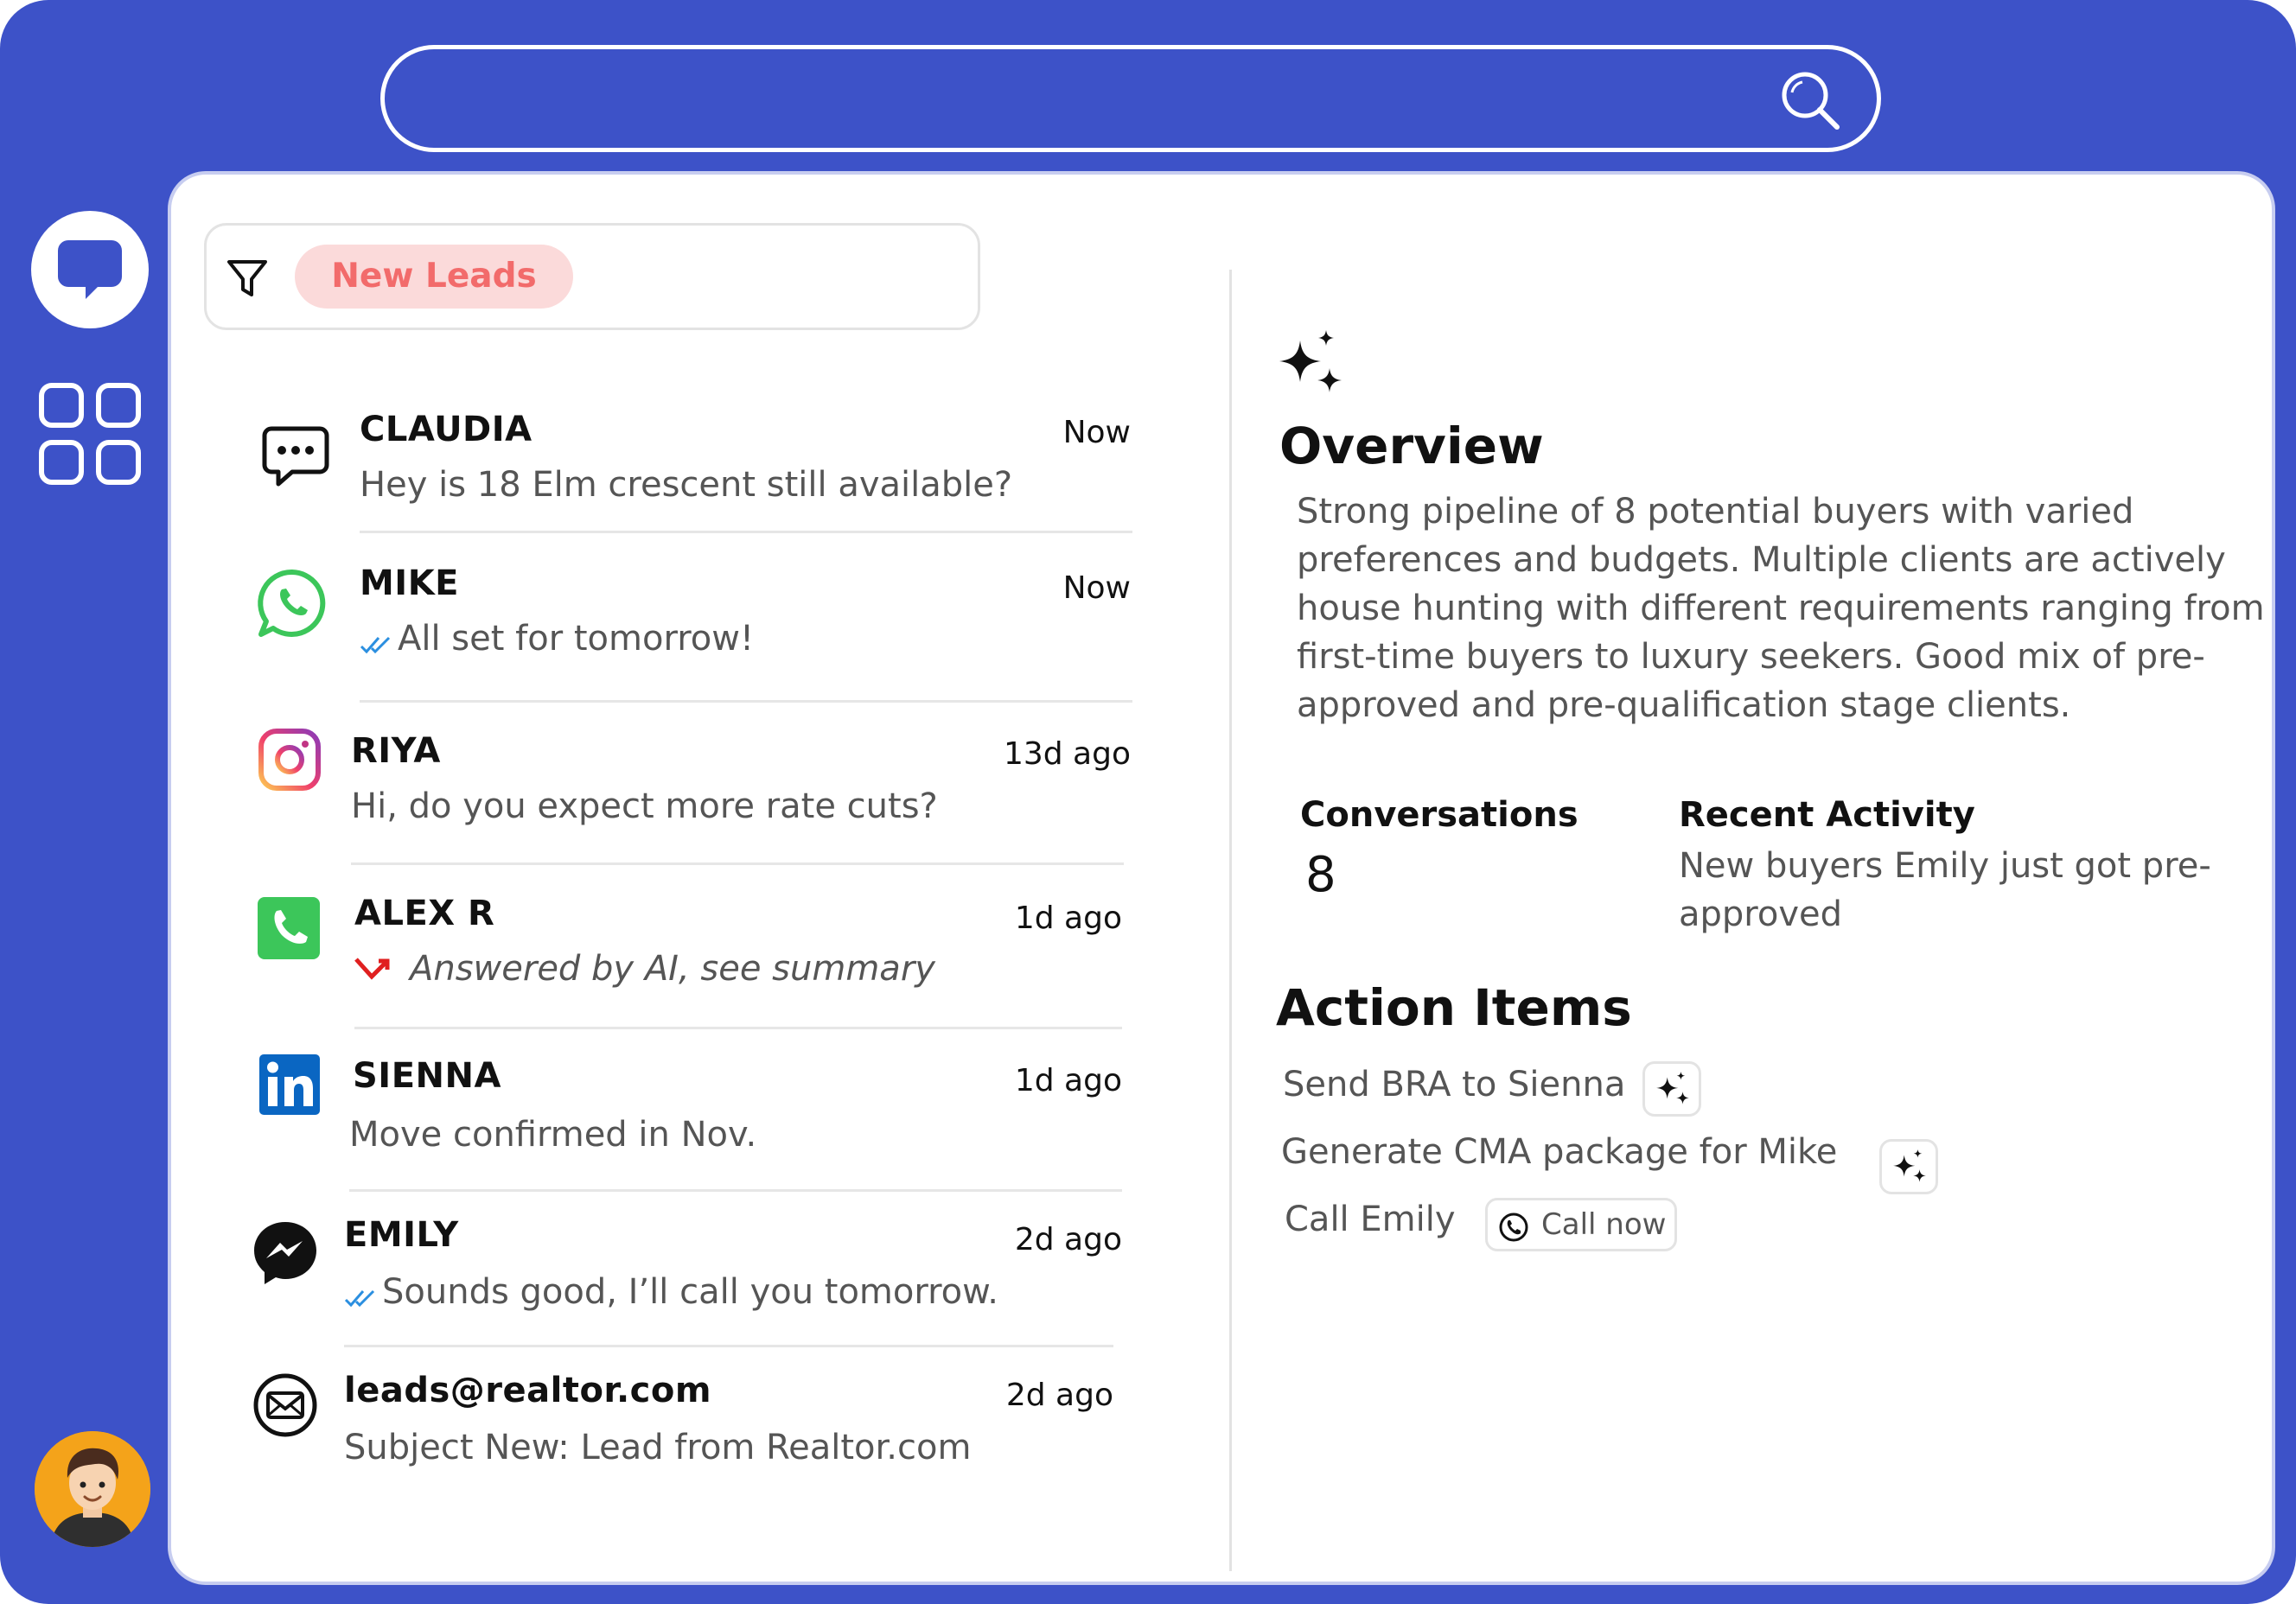 This screenshot has width=2296, height=1604. I want to click on lead-time: 13d ago, so click(1067, 754).